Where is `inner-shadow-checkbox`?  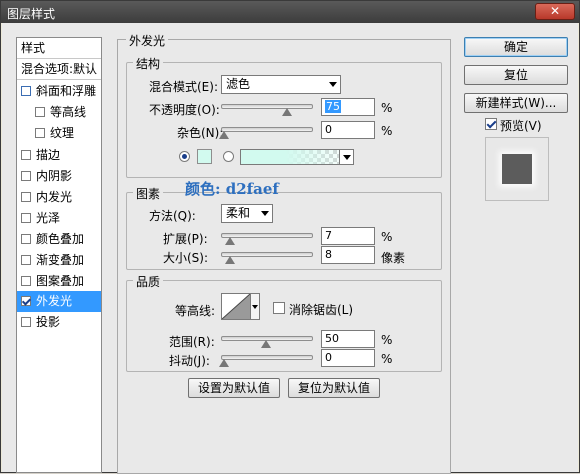
inner-shadow-checkbox is located at coordinates (26, 175).